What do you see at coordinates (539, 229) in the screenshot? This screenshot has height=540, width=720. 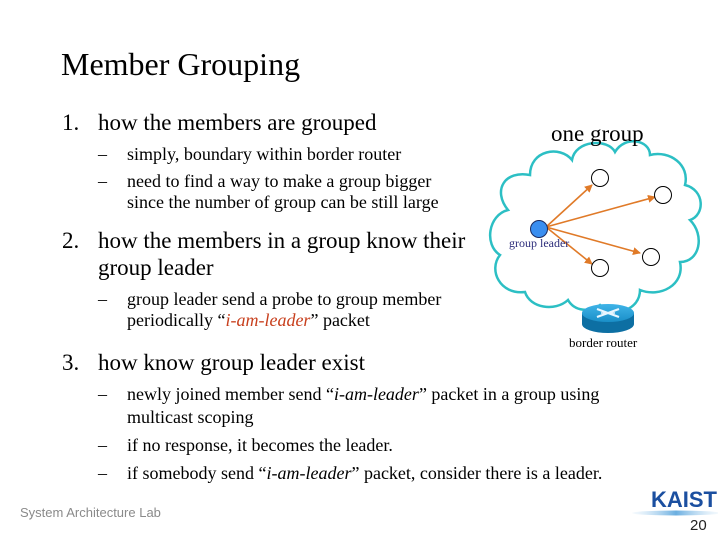 I see `leader-node` at bounding box center [539, 229].